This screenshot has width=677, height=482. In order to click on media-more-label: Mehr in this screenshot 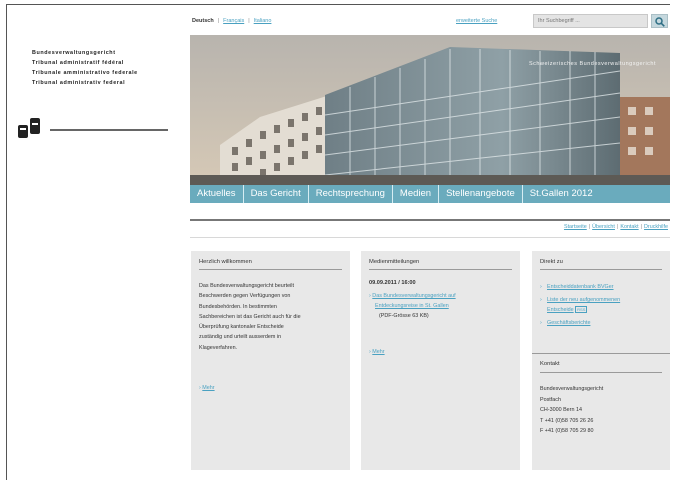, I will do `click(378, 352)`.